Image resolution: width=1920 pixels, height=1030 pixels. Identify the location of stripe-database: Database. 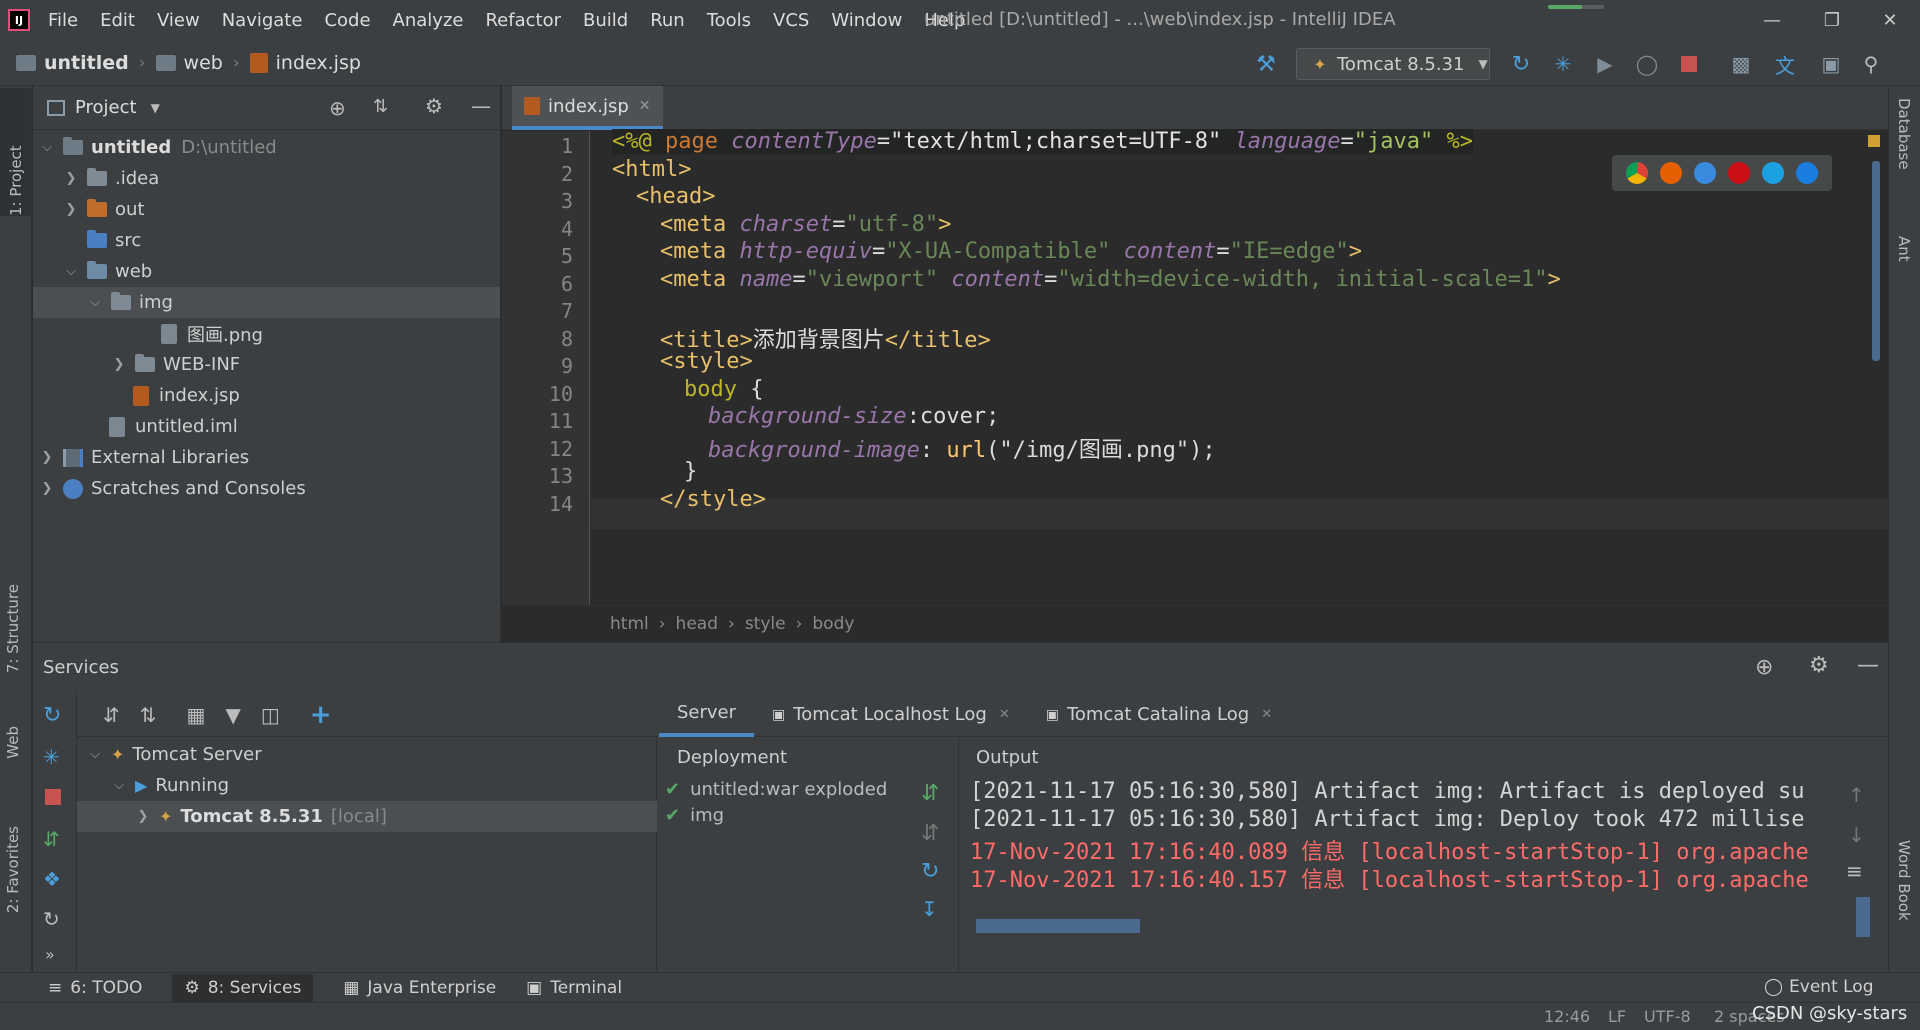
(1904, 136).